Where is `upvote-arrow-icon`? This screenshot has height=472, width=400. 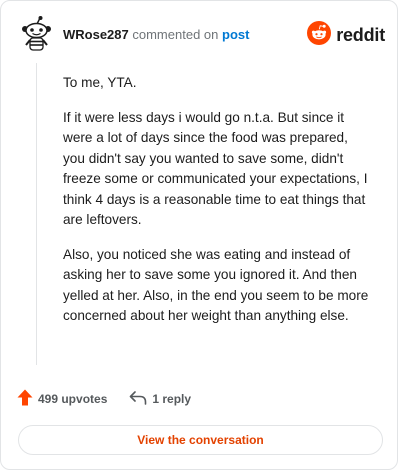
upvote-arrow-icon is located at coordinates (25, 399).